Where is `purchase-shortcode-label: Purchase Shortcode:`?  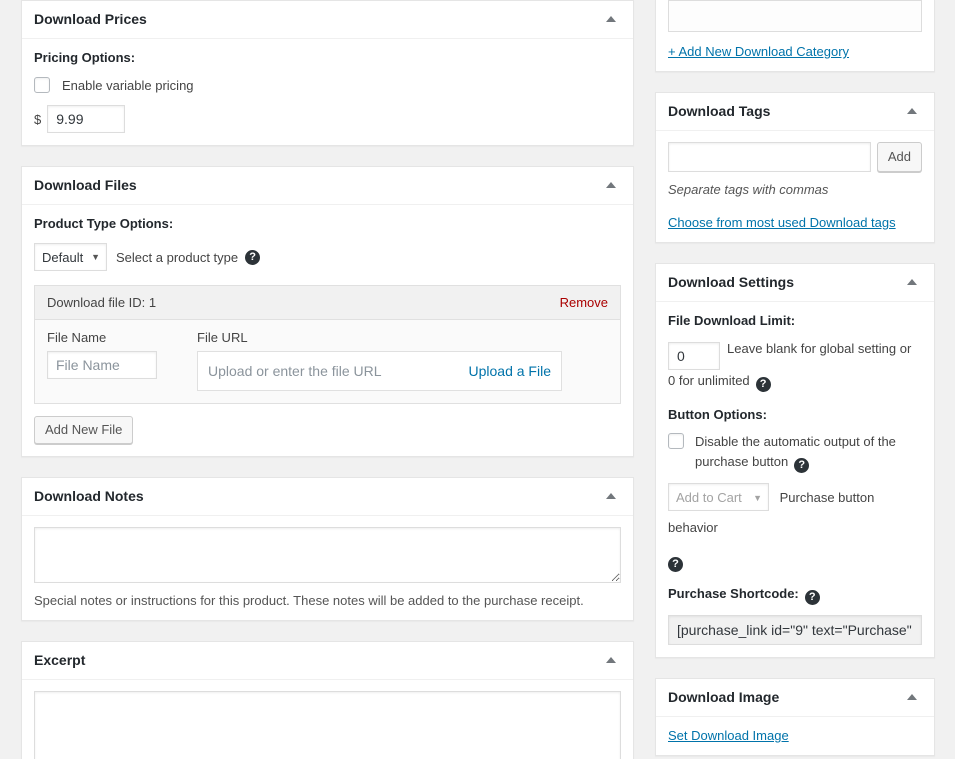
purchase-shortcode-label: Purchase Shortcode: is located at coordinates (733, 593).